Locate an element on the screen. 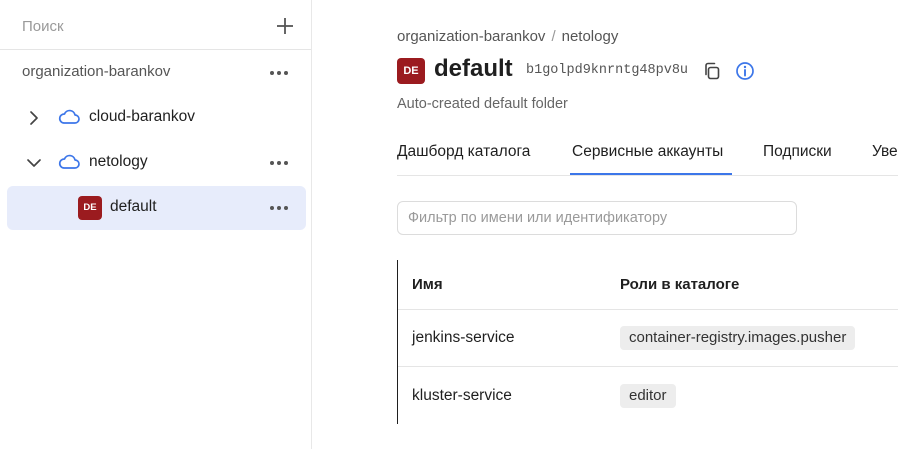 The image size is (898, 449). sidebar-item-label: netology is located at coordinates (118, 161).